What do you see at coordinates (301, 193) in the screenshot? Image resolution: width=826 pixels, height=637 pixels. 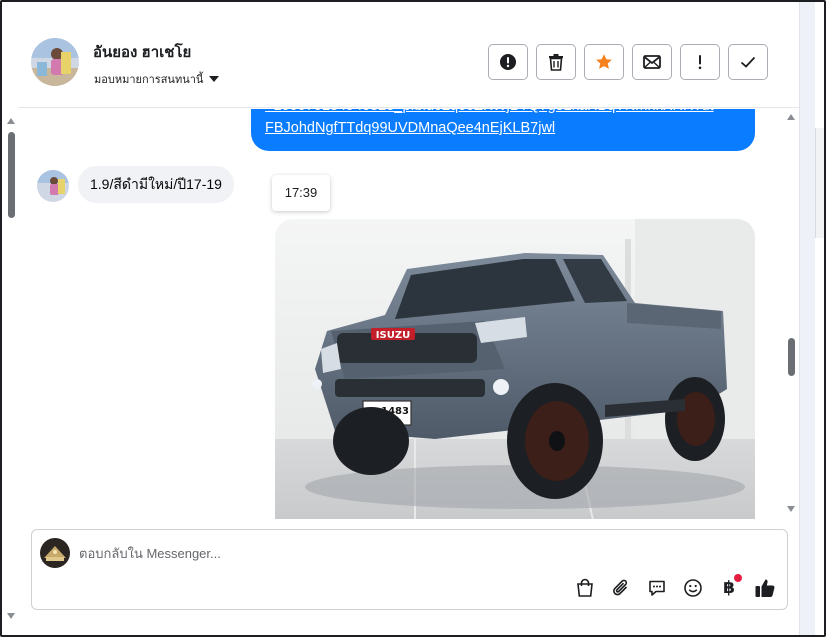 I see `timestamp-tooltip: 17:39` at bounding box center [301, 193].